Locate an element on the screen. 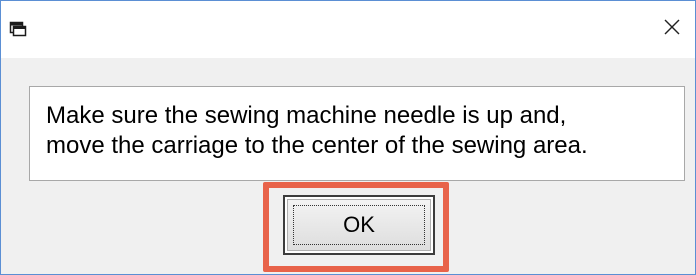 This screenshot has width=696, height=275. close-icon is located at coordinates (672, 29).